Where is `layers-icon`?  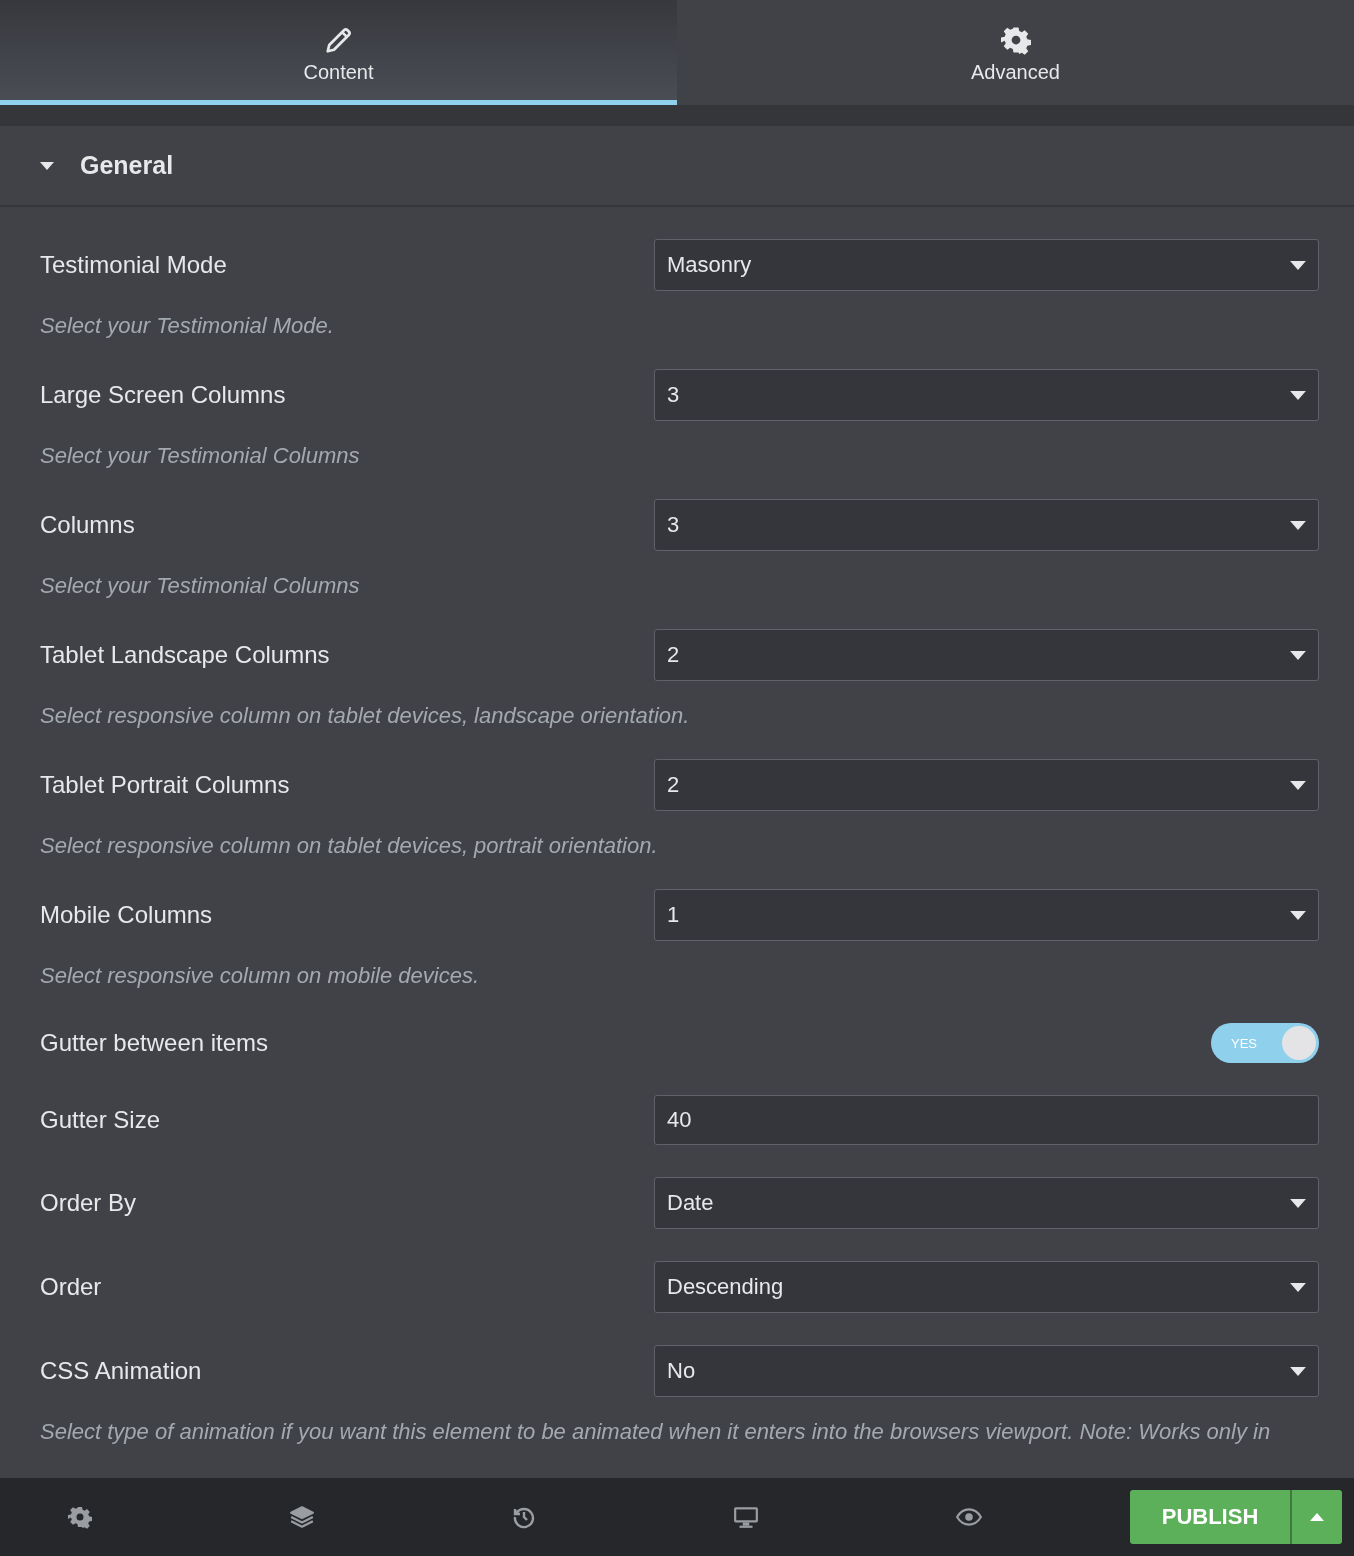 layers-icon is located at coordinates (302, 1517).